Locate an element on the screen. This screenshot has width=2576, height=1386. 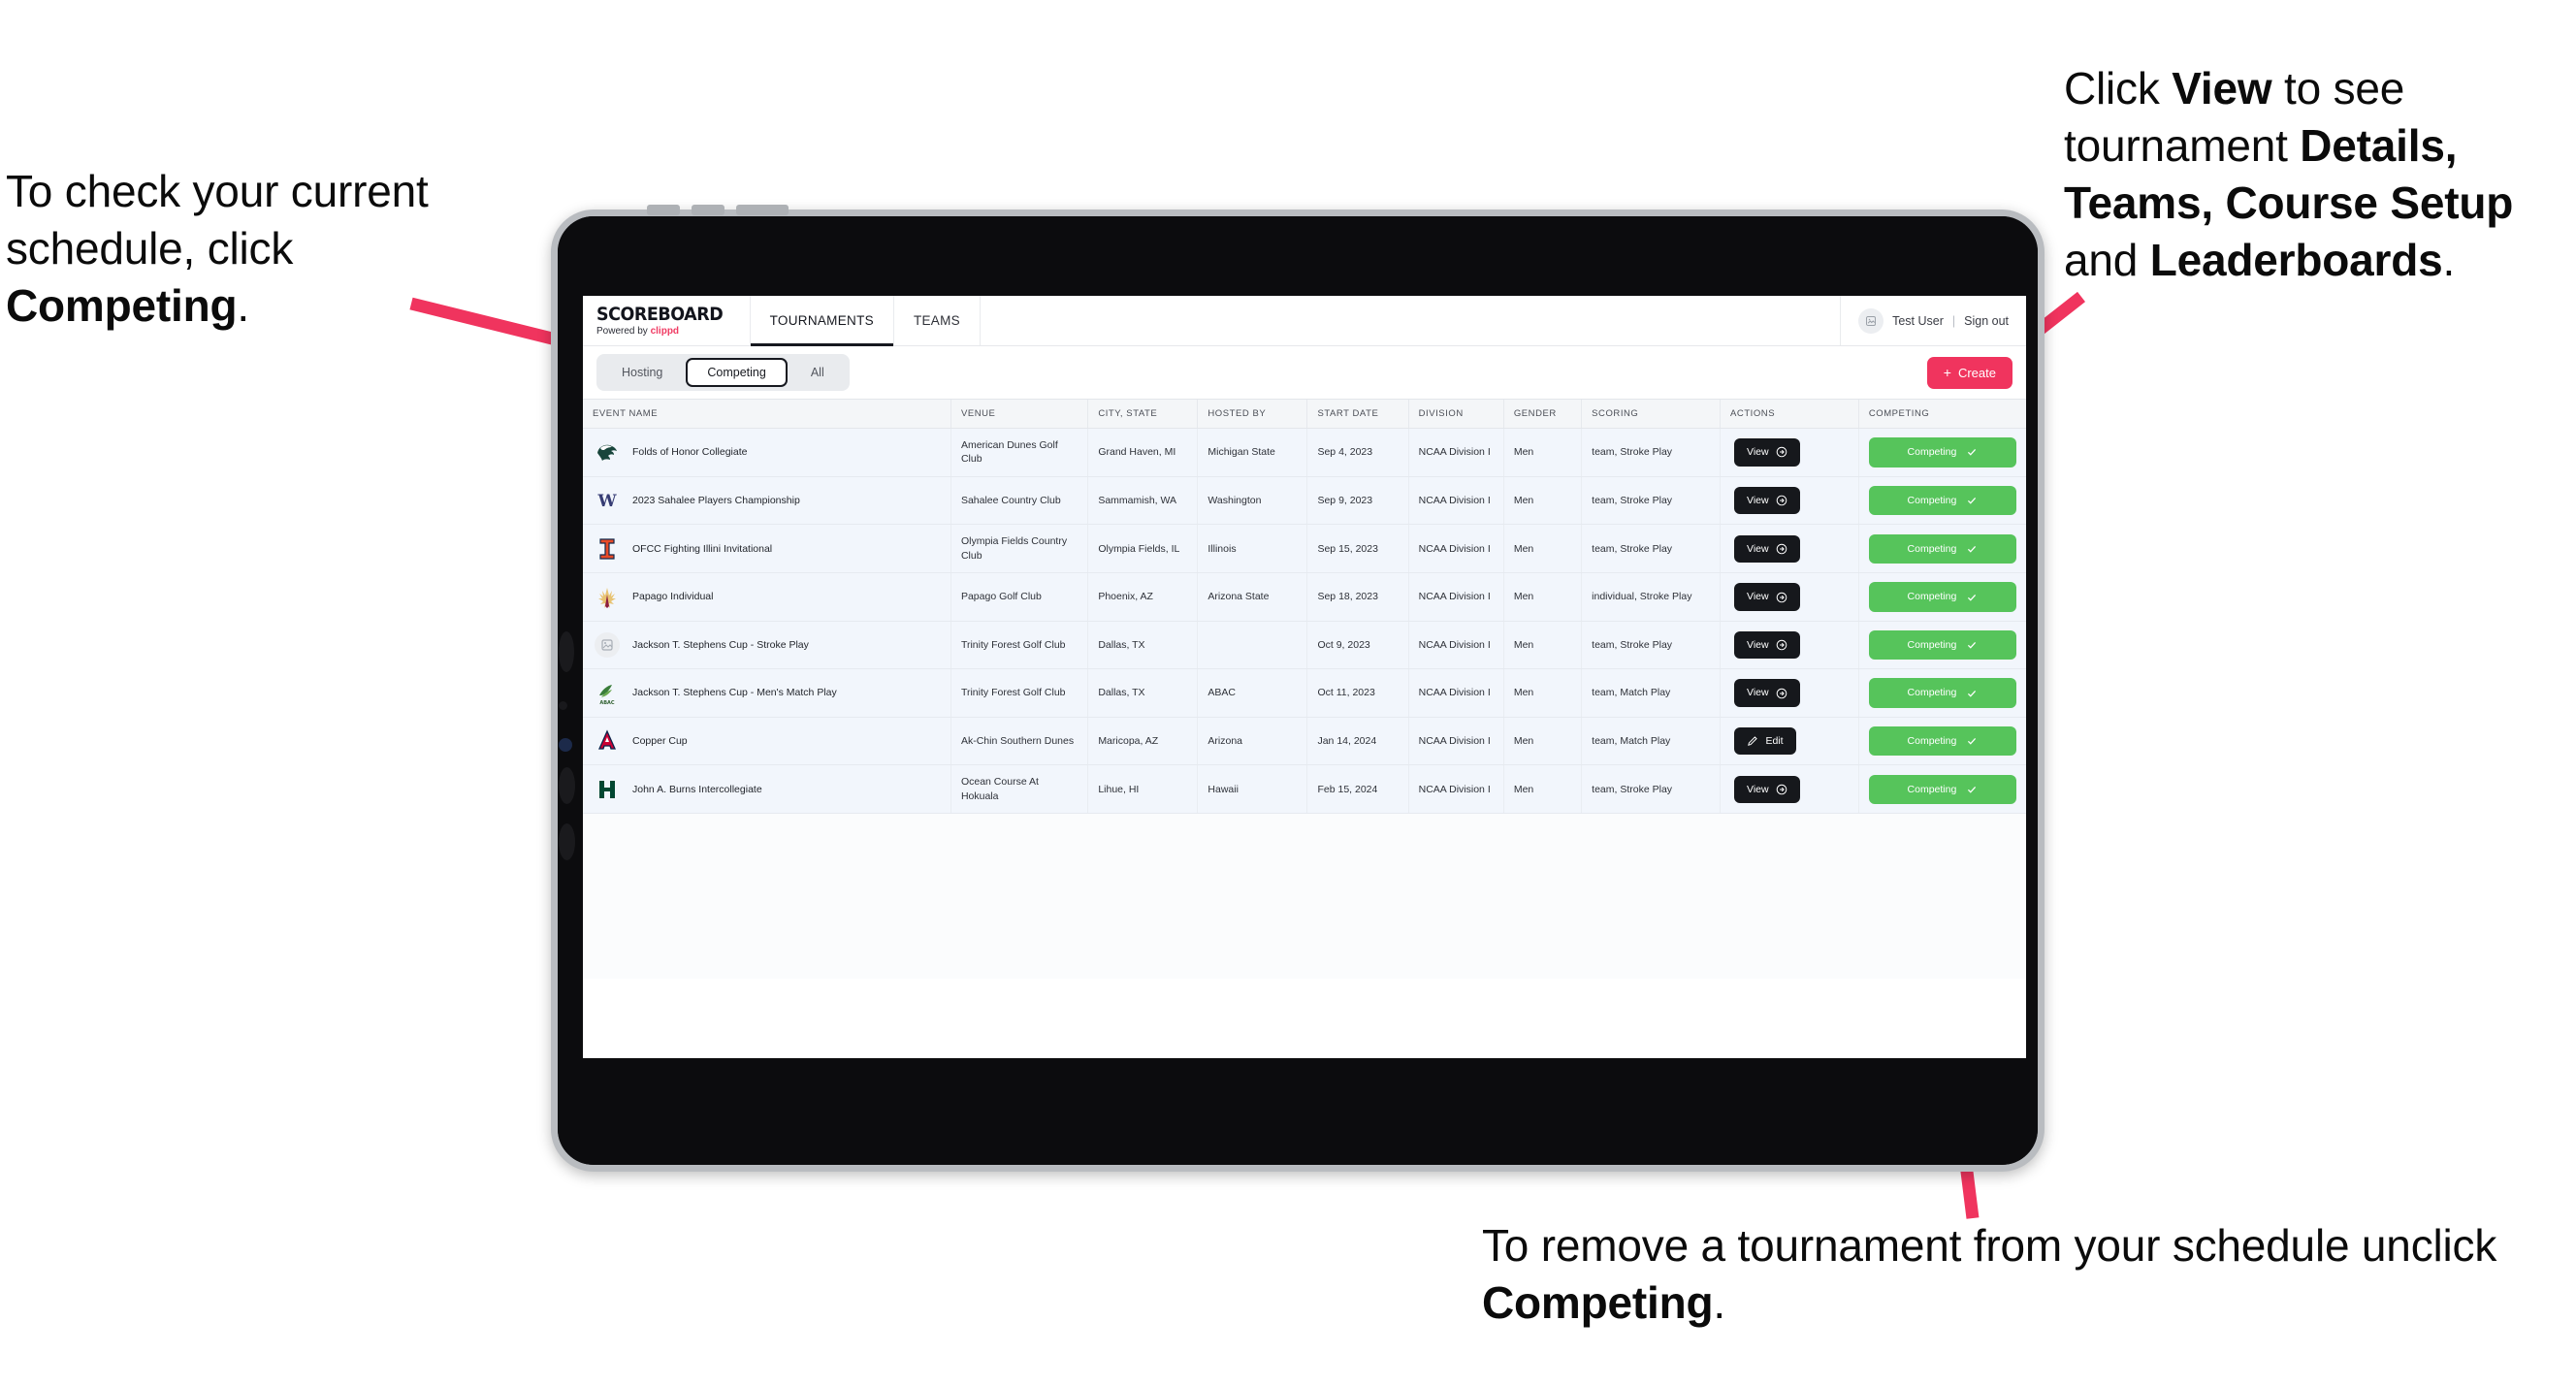
cell-event-name: Folds of Honor Collegiate is located at coordinates (767, 452).